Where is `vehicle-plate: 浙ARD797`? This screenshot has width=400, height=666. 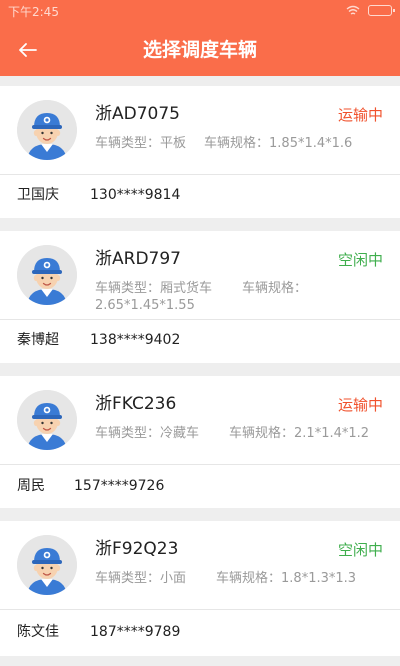
vehicle-plate: 浙ARD797 is located at coordinates (138, 259).